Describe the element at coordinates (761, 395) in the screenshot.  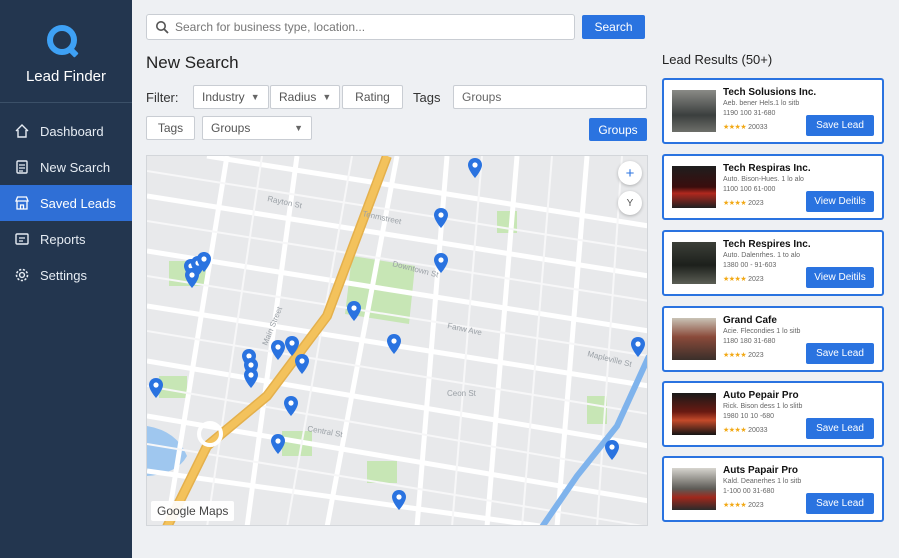
I see `lead-name: Auto Pepair Pro` at that location.